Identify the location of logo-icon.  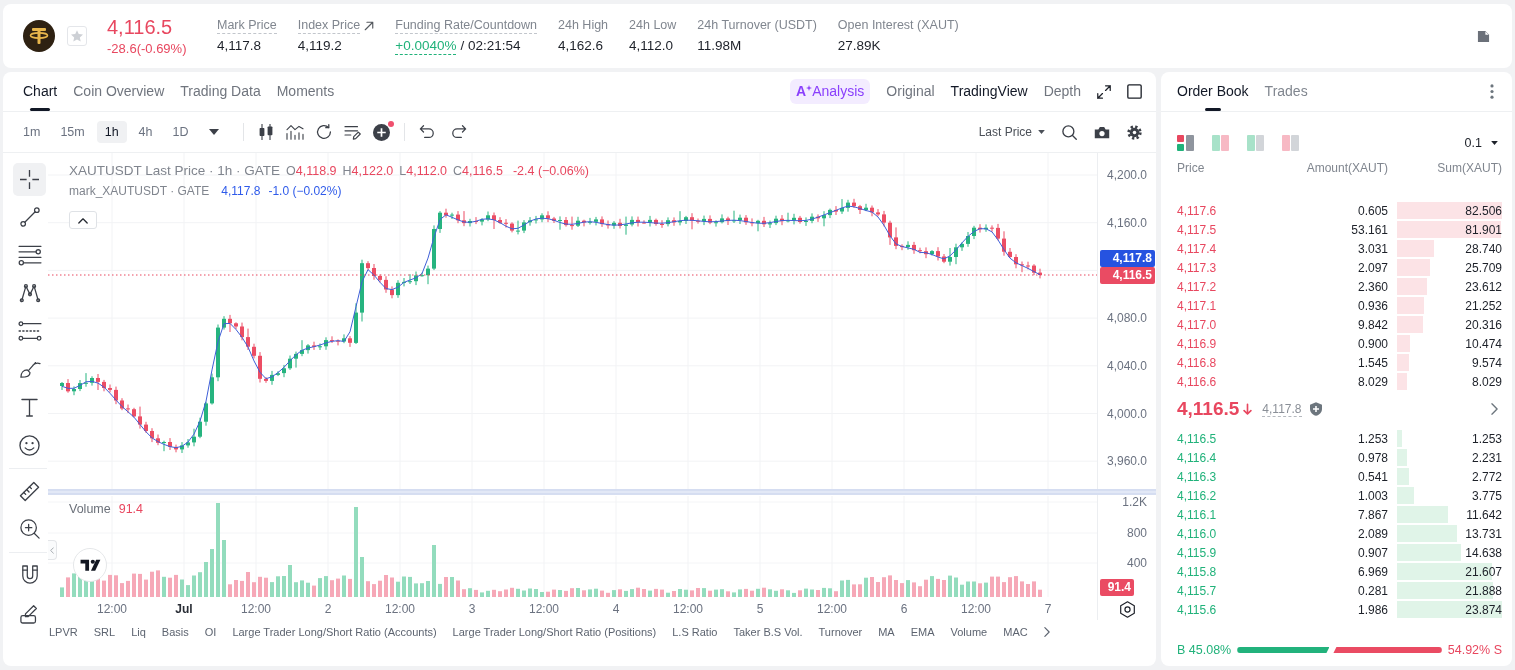
(90, 565).